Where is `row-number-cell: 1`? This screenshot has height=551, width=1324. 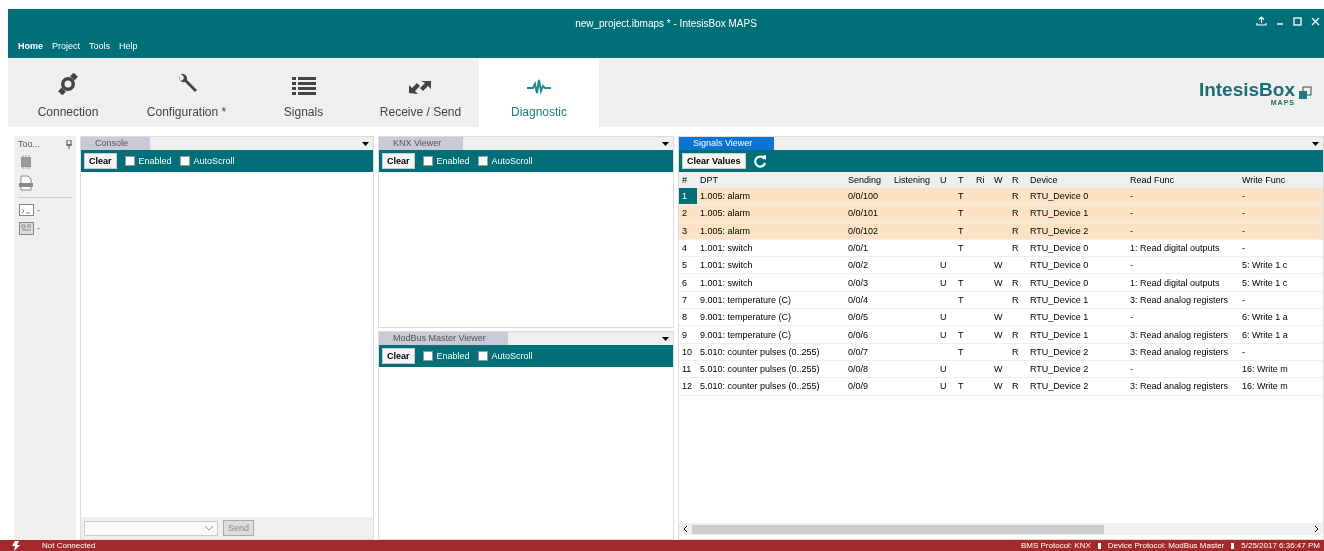
row-number-cell: 1 is located at coordinates (688, 196).